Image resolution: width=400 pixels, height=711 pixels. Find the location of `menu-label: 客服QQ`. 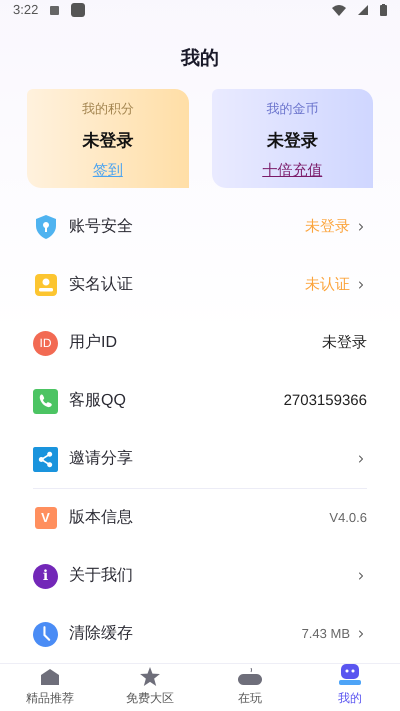

menu-label: 客服QQ is located at coordinates (97, 400).